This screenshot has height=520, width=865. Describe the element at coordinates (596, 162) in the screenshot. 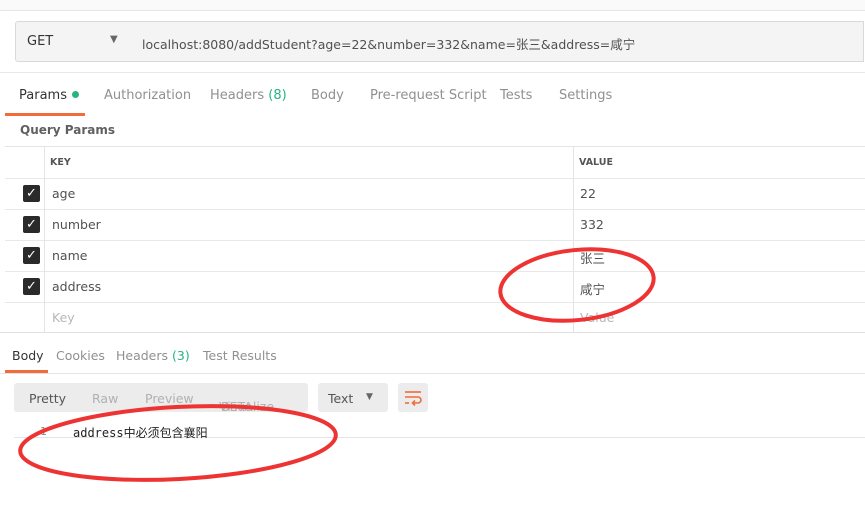

I see `value-column-header: VALUE` at that location.